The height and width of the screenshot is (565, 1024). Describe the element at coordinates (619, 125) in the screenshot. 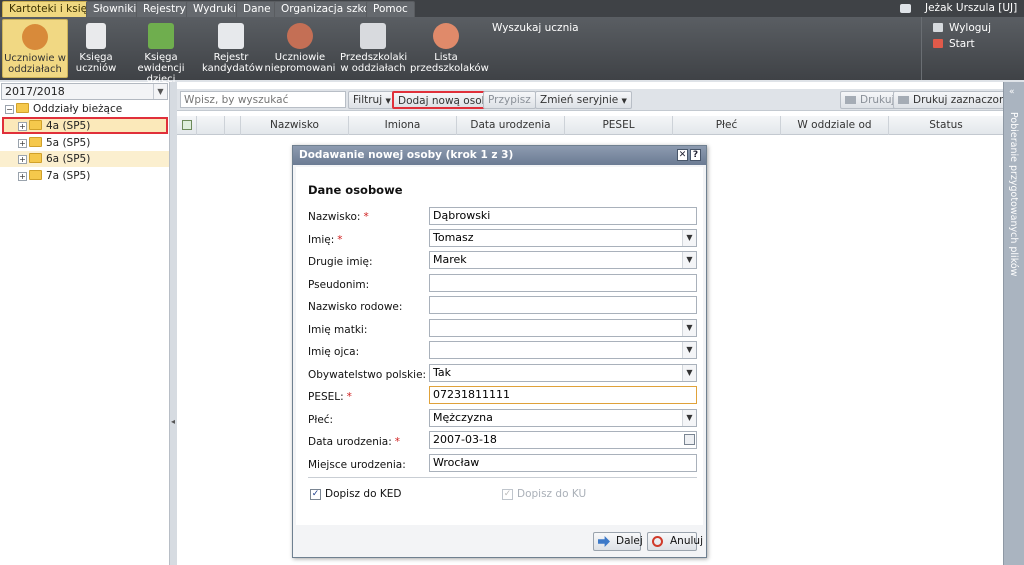

I see `column-pesel: PESEL` at that location.